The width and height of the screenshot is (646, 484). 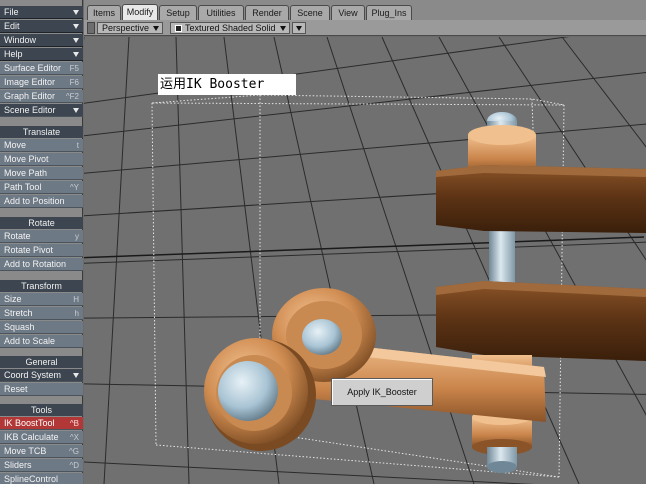 I want to click on file-menu: File, so click(x=41, y=12).